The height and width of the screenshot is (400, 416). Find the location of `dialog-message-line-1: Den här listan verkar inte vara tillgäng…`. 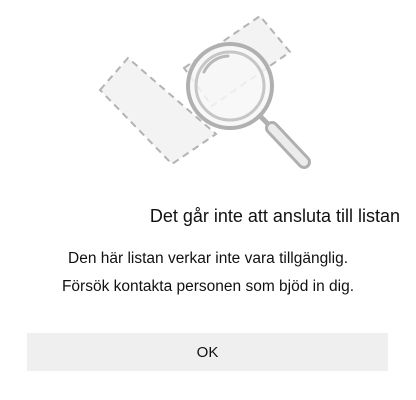

dialog-message-line-1: Den här listan verkar inte vara tillgäng… is located at coordinates (208, 258).